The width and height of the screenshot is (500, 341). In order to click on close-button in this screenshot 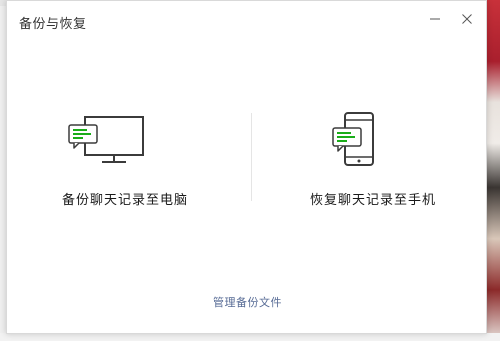, I will do `click(467, 19)`.